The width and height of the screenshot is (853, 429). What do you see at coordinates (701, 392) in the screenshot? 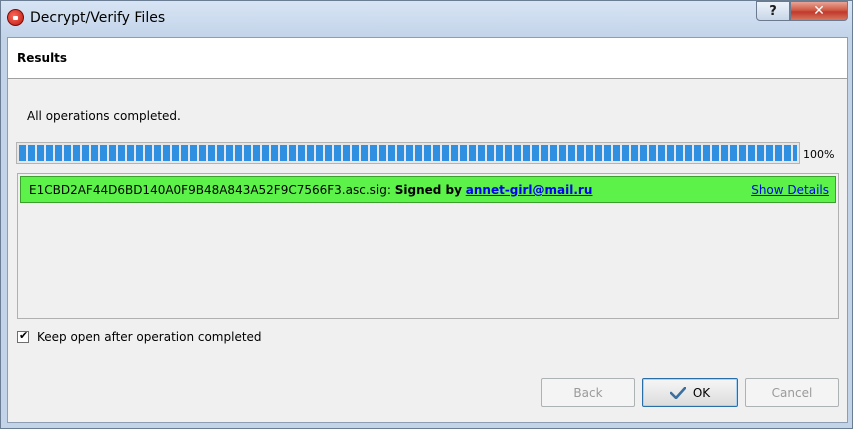
I see `ok-button-label: OK` at bounding box center [701, 392].